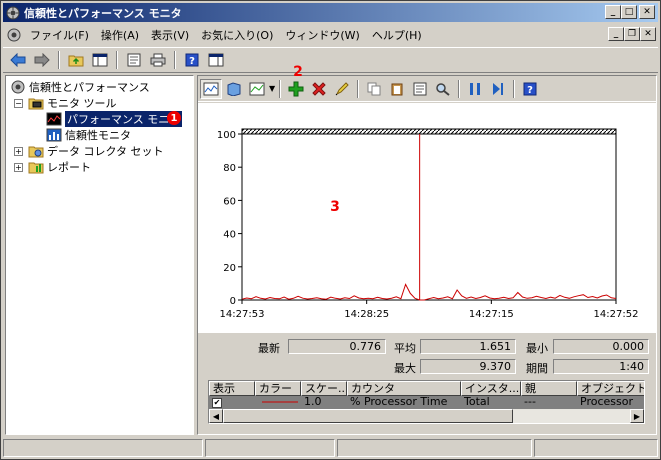  Describe the element at coordinates (232, 402) in the screenshot. I see `show-checkbox-cell: ✔` at that location.